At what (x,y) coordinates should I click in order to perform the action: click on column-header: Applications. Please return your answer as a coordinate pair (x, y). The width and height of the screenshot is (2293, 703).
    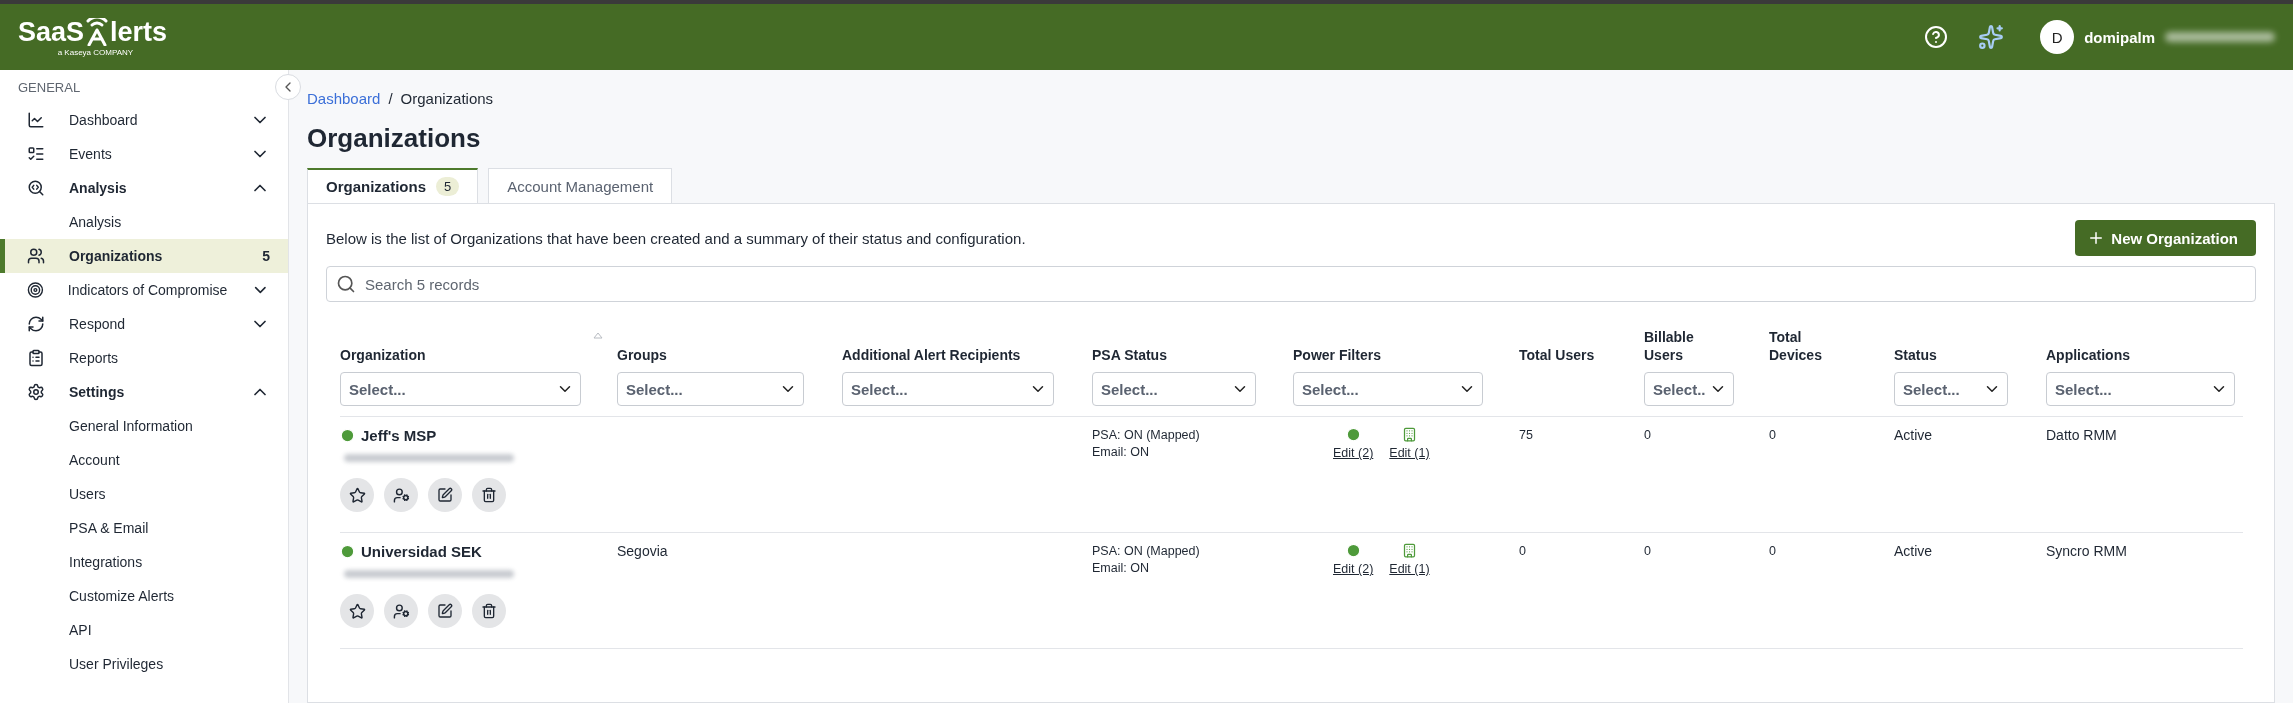
    Looking at the image, I should click on (2088, 355).